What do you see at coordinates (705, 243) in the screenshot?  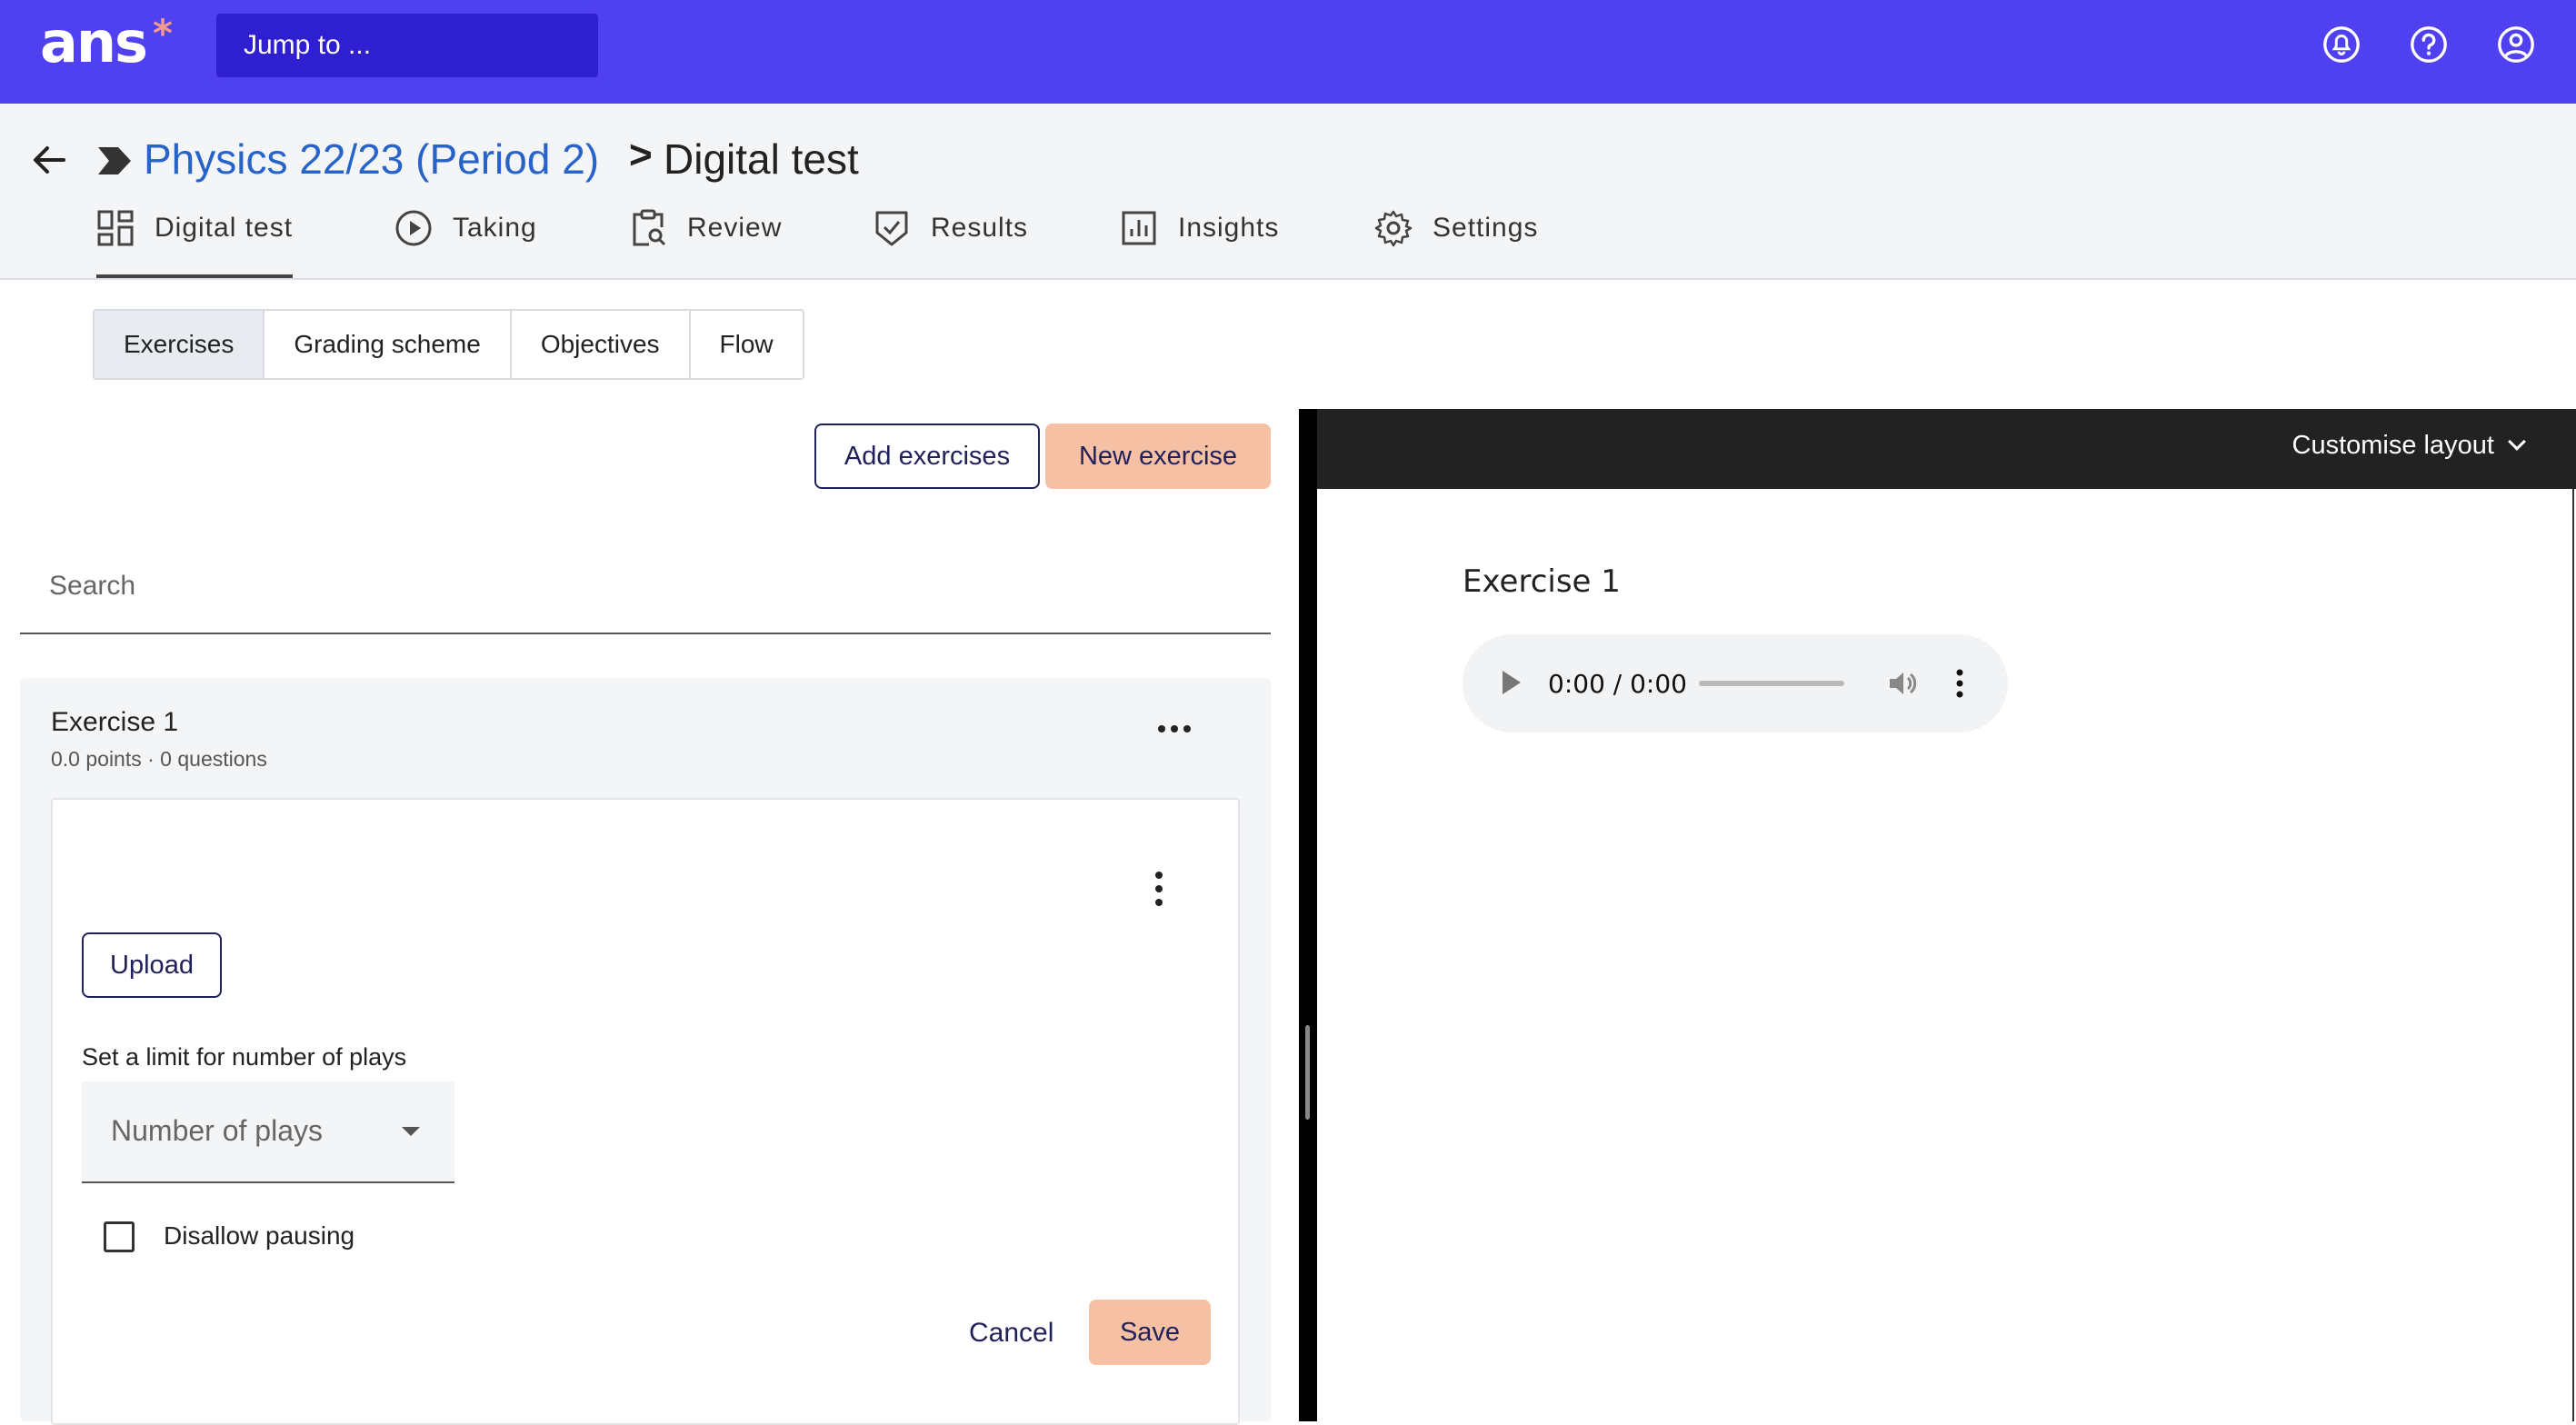 I see `tab-review: Review` at bounding box center [705, 243].